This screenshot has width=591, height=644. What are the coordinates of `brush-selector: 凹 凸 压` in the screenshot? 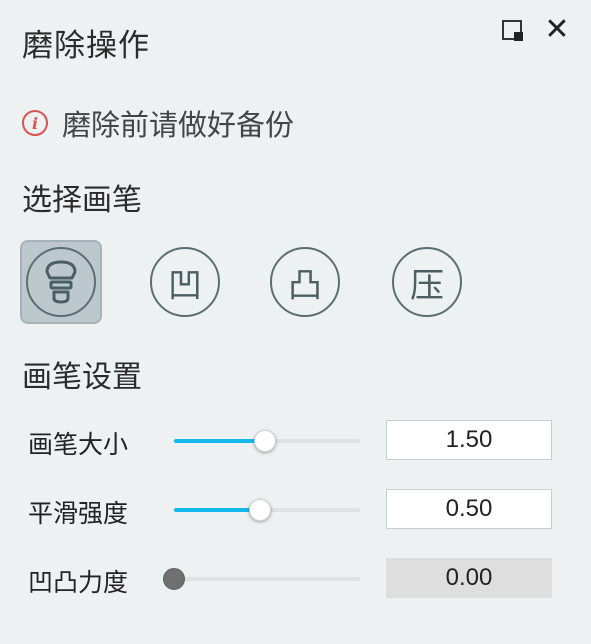 It's located at (250, 282).